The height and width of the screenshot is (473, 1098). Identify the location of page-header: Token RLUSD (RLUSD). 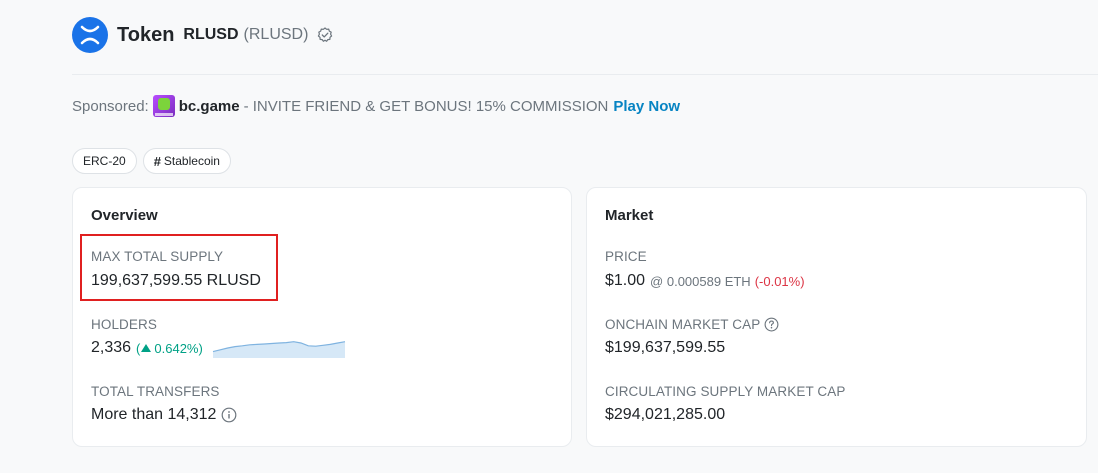
(202, 35).